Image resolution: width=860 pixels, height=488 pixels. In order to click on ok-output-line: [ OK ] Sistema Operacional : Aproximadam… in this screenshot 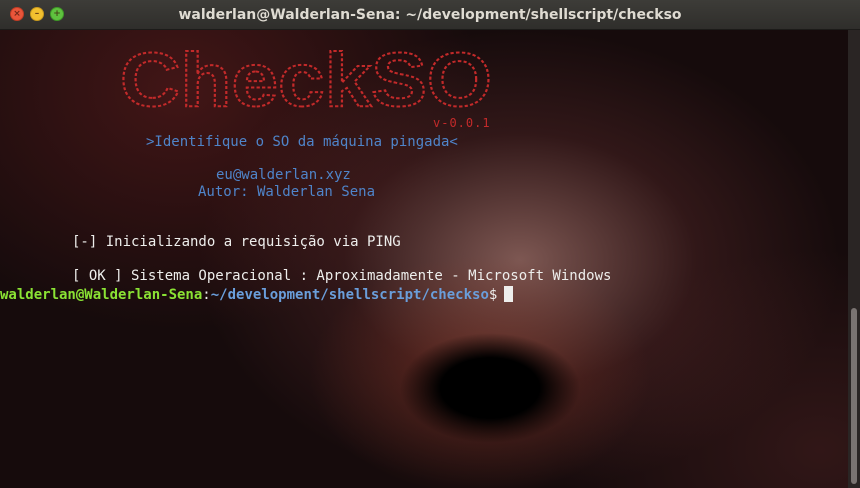, I will do `click(342, 276)`.